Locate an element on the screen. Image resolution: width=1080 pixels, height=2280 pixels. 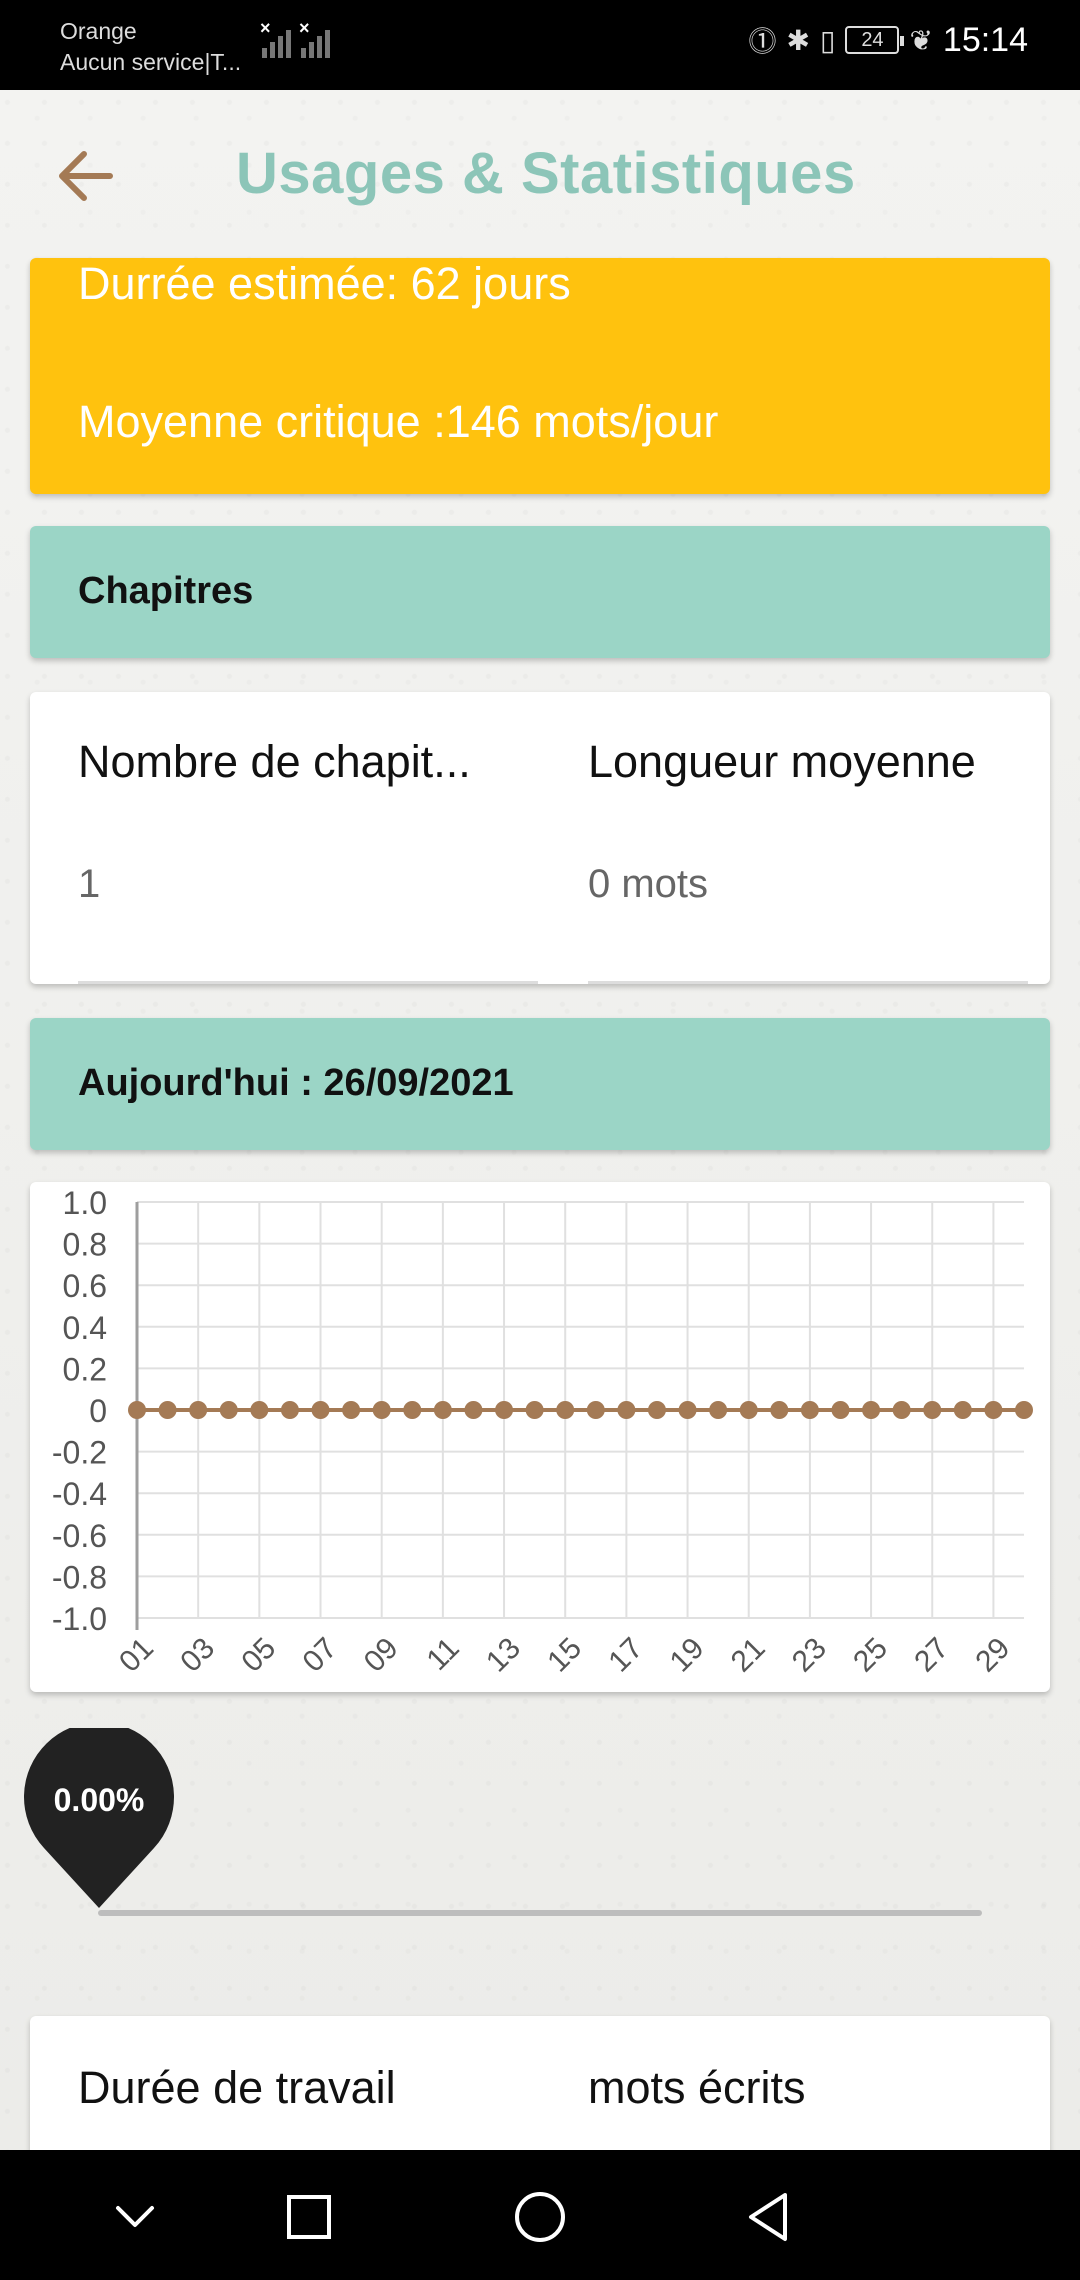
battery-icon: 24 is located at coordinates (875, 40).